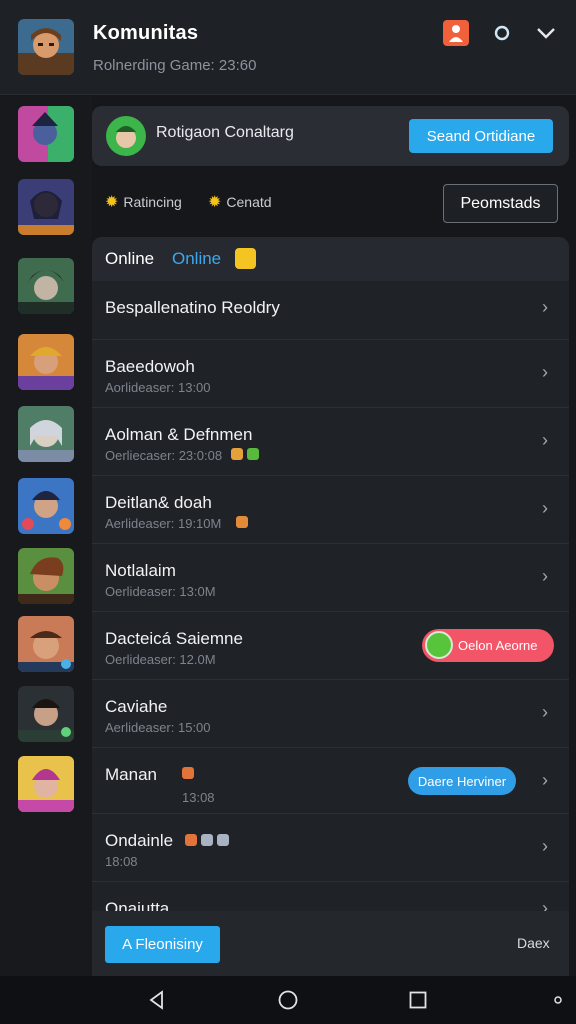 This screenshot has width=576, height=1024. What do you see at coordinates (502, 33) in the screenshot?
I see `search-icon` at bounding box center [502, 33].